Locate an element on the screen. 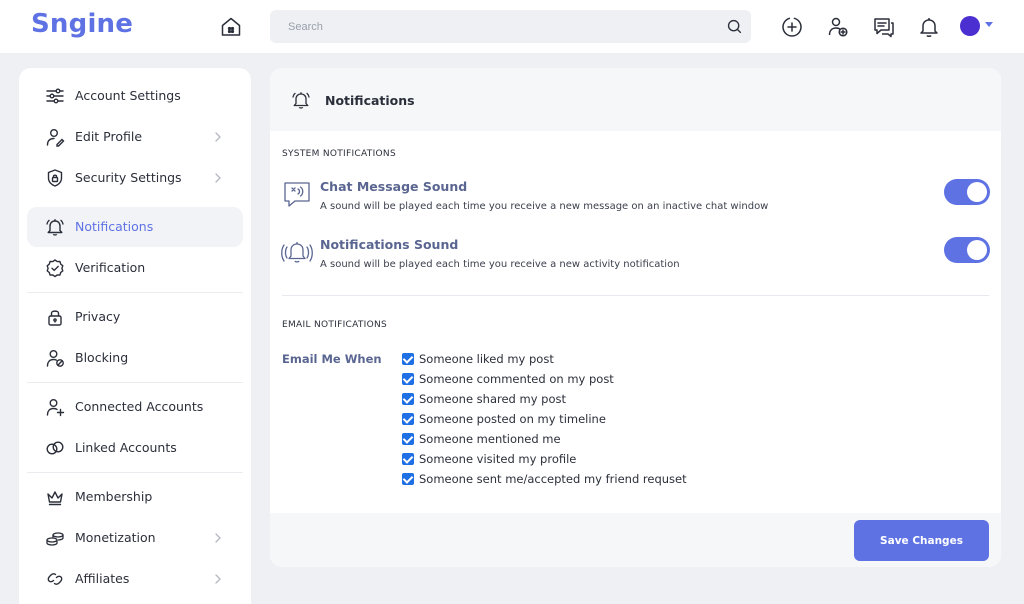  user-edit-icon is located at coordinates (55, 138).